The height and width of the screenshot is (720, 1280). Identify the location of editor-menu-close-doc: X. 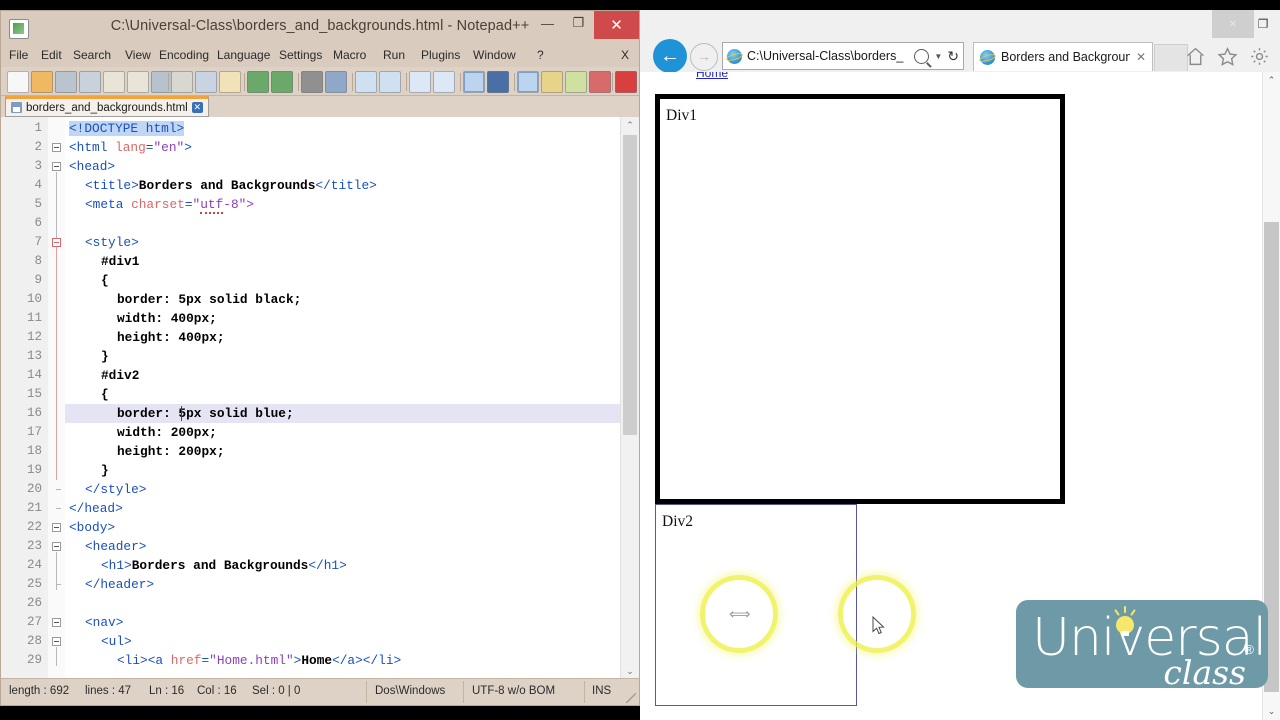
(625, 55).